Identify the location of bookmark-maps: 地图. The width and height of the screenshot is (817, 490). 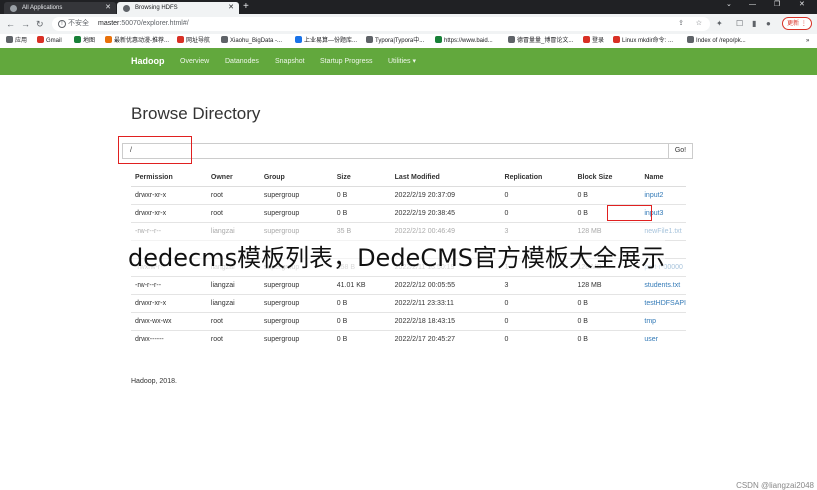
(84, 41).